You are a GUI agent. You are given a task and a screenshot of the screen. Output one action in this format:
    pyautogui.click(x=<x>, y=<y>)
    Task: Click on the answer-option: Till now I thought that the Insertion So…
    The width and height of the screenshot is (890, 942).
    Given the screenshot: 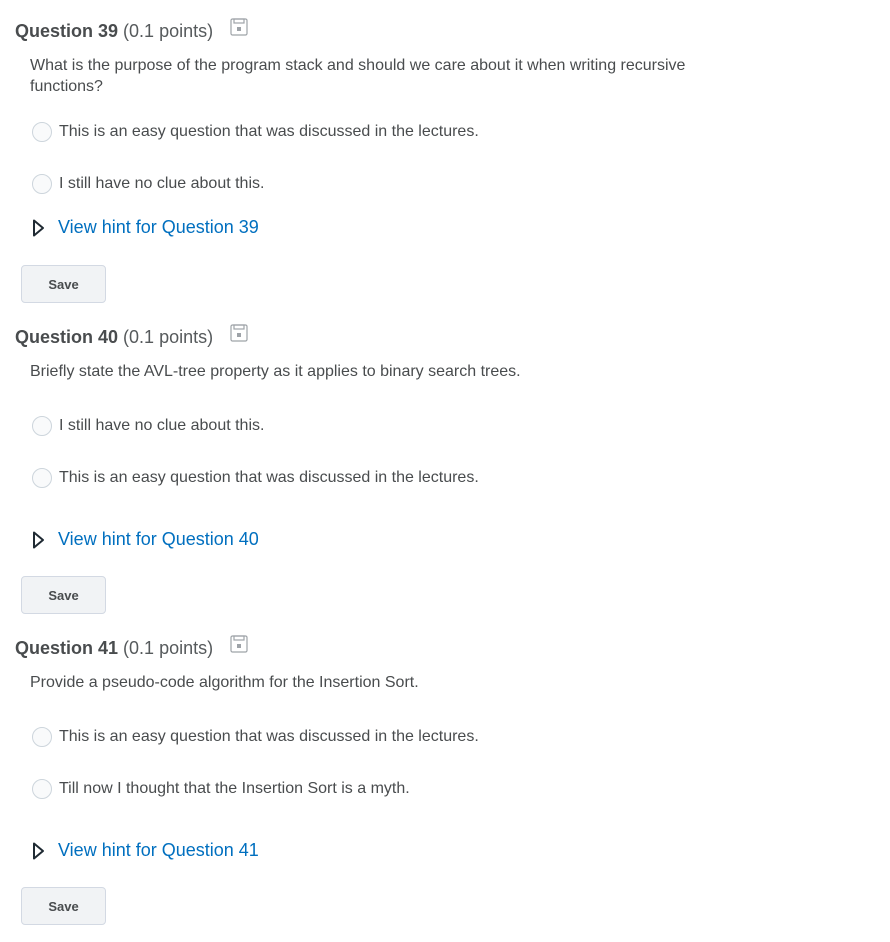 What is the action you would take?
    pyautogui.click(x=221, y=789)
    